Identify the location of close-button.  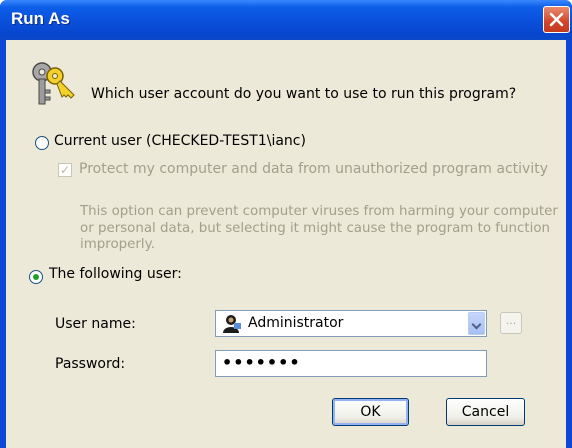
(556, 19).